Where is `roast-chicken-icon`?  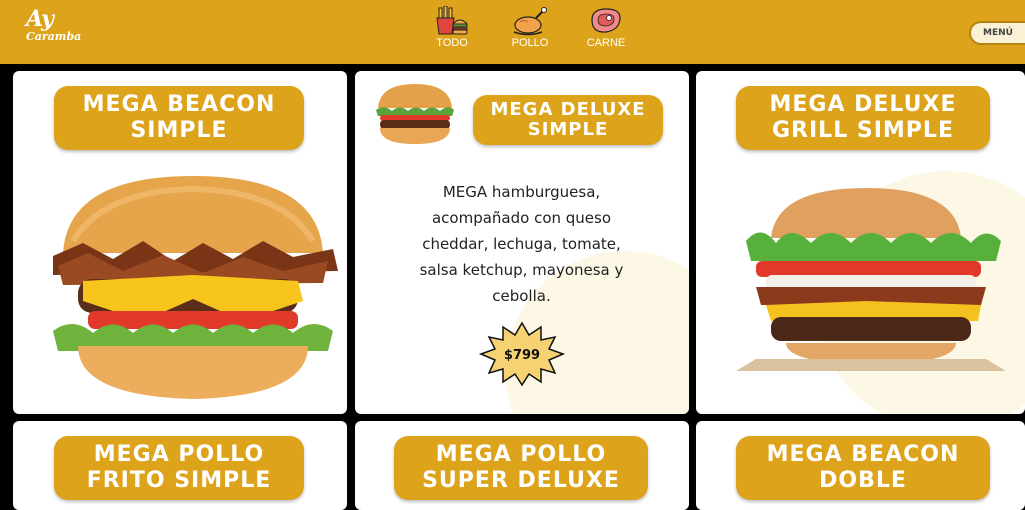 roast-chicken-icon is located at coordinates (530, 21).